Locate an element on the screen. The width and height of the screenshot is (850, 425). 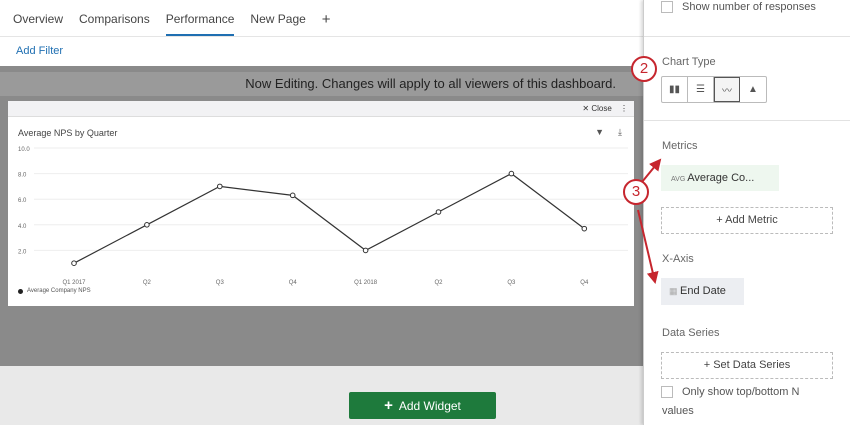
arrow-to-metrics is located at coordinates (651, 170).